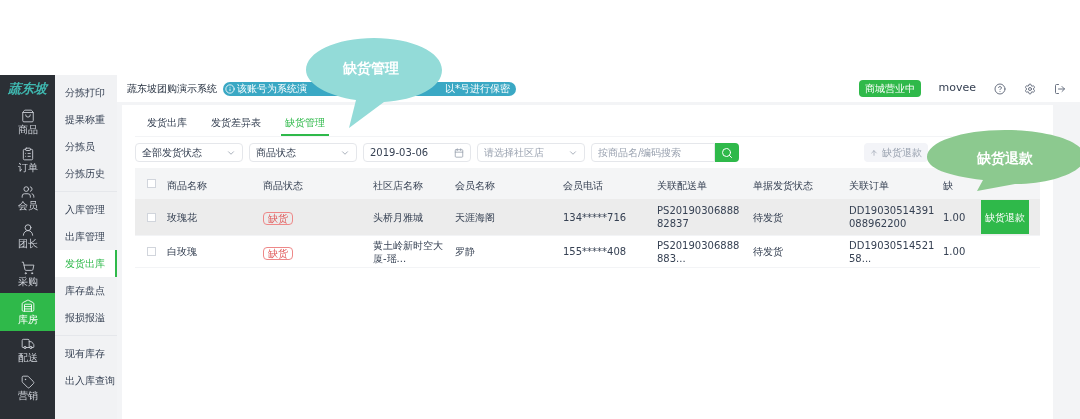  Describe the element at coordinates (27, 154) in the screenshot. I see `clipboard-icon` at that location.